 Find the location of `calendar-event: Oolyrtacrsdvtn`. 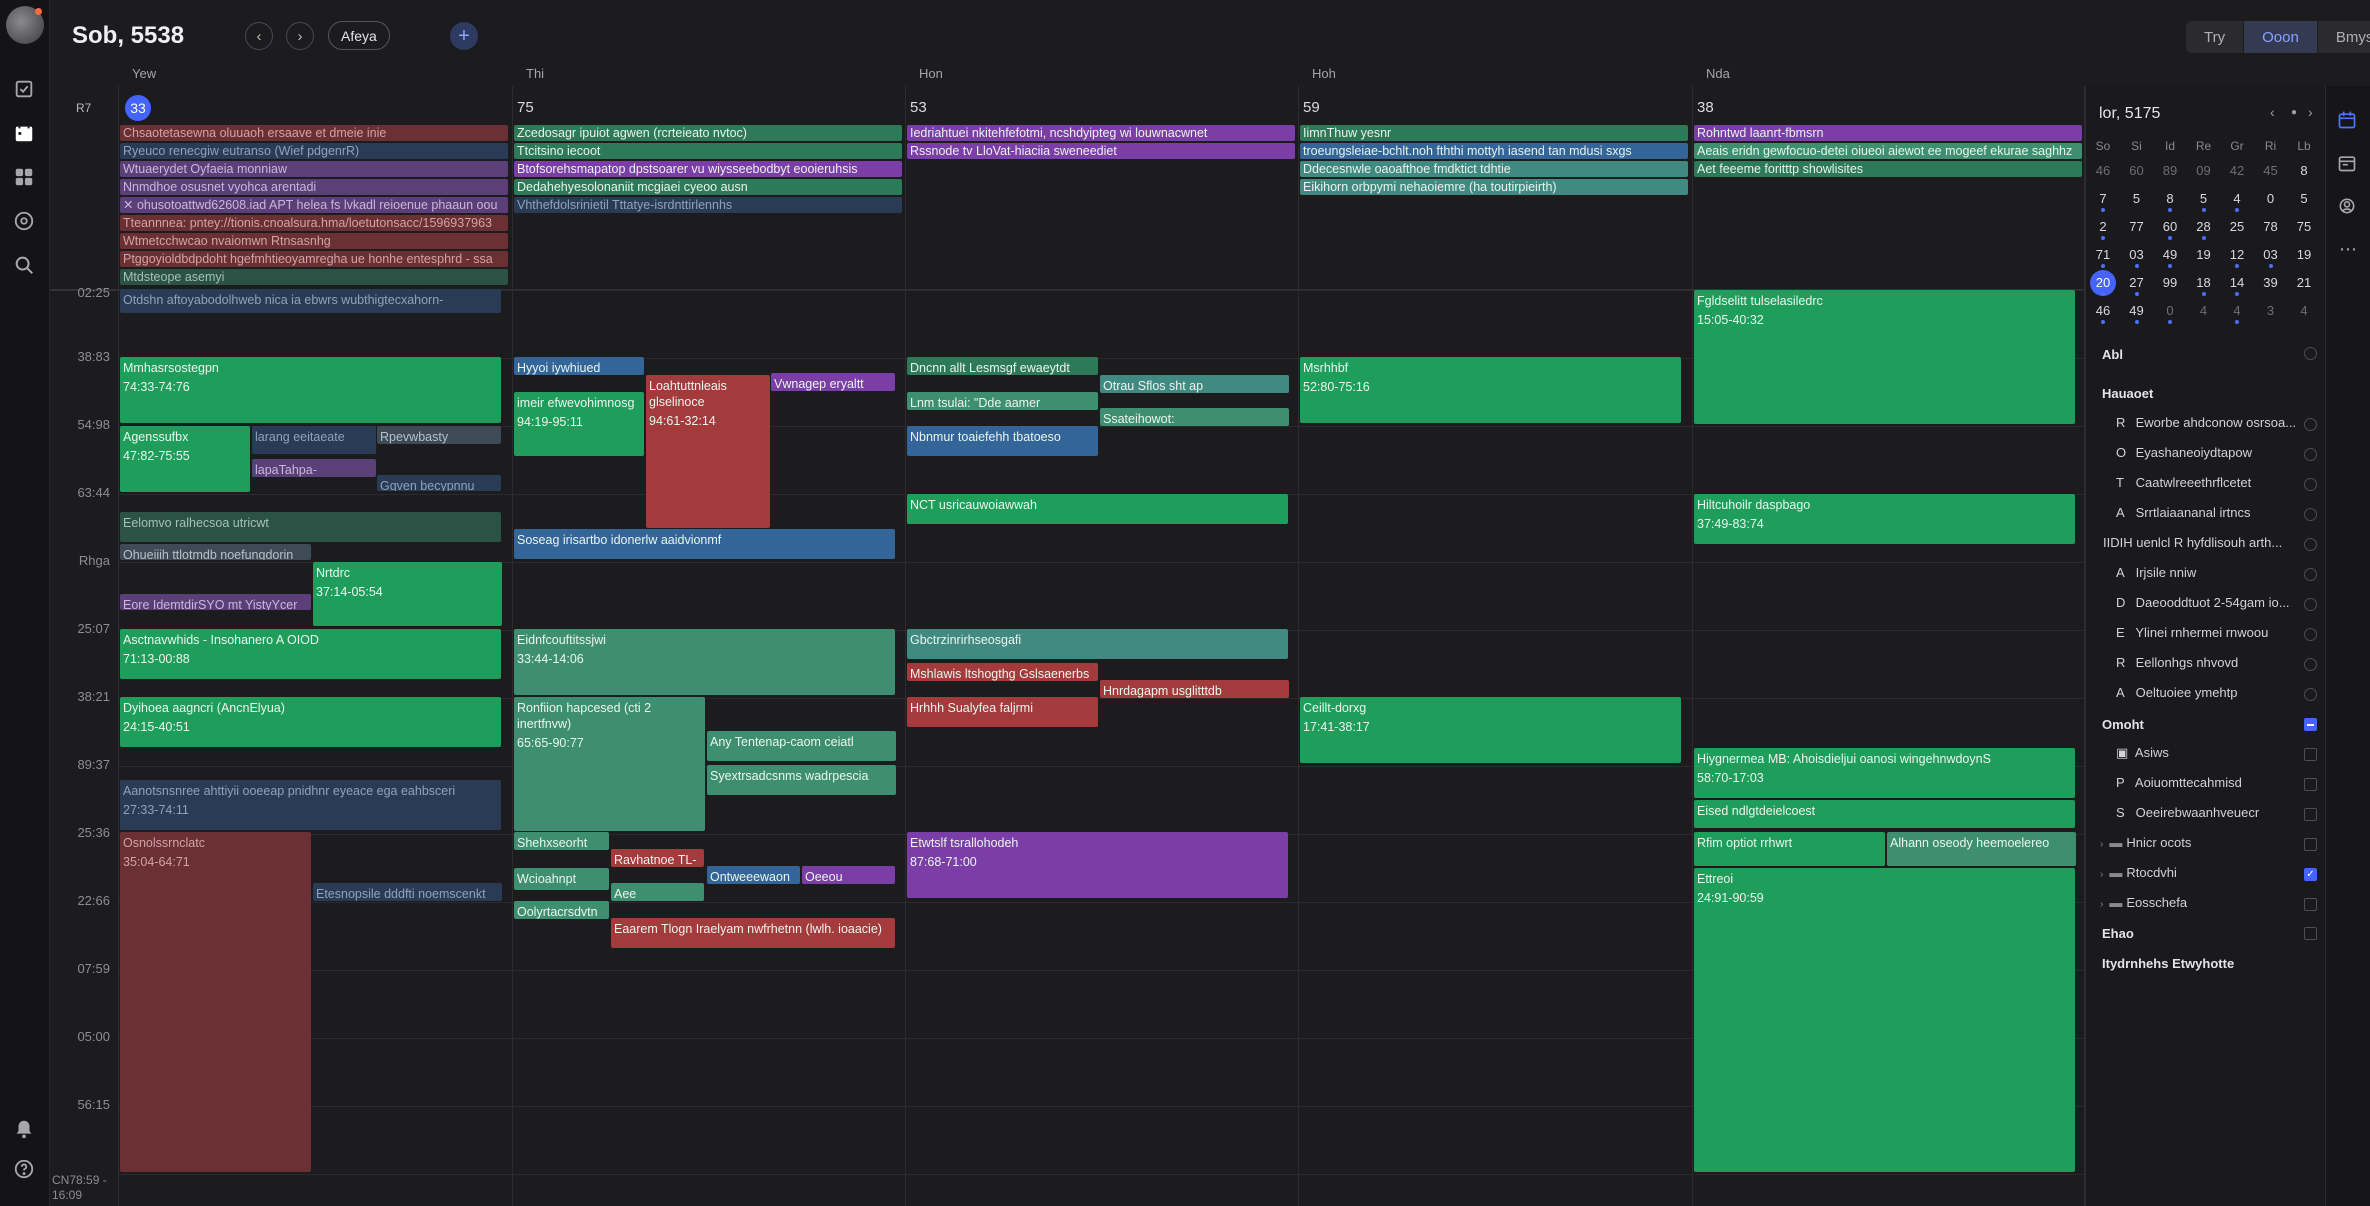

calendar-event: Oolyrtacrsdvtn is located at coordinates (561, 910).